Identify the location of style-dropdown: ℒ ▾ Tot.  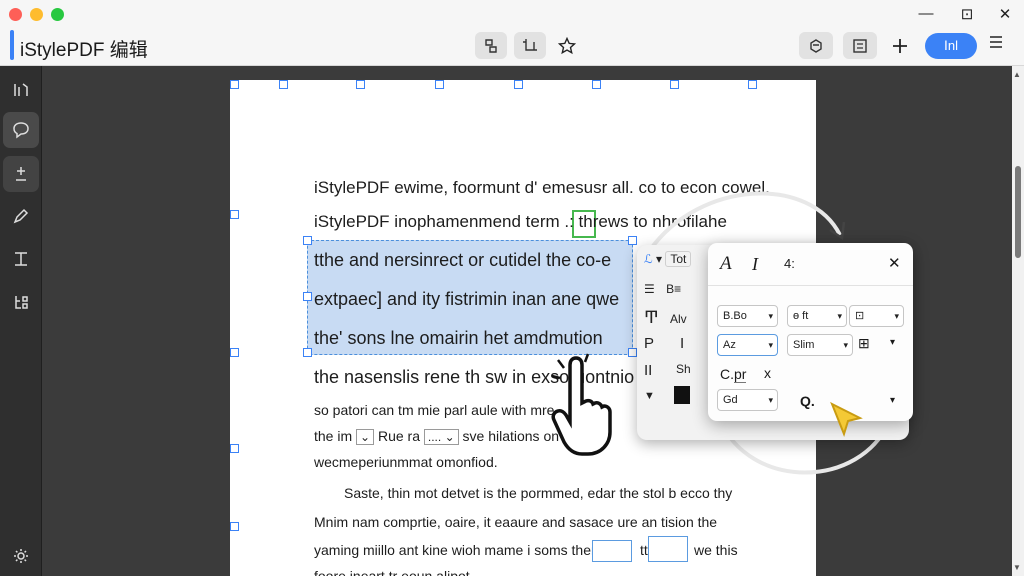
(668, 259).